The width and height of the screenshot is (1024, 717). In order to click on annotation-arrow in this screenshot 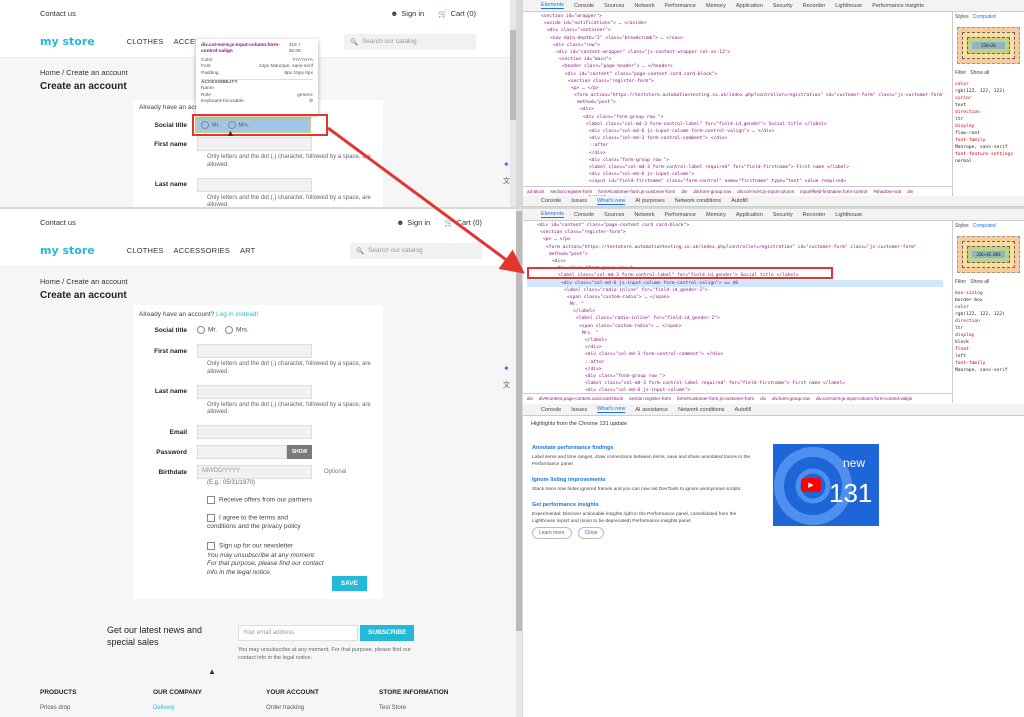, I will do `click(426, 200)`.